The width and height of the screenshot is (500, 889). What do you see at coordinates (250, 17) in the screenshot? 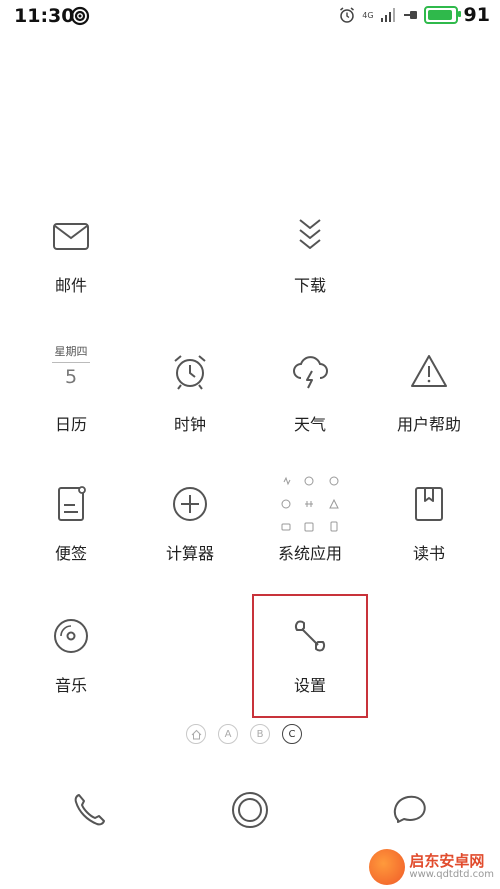
I see `status-bar: 11:30 4G 91` at bounding box center [250, 17].